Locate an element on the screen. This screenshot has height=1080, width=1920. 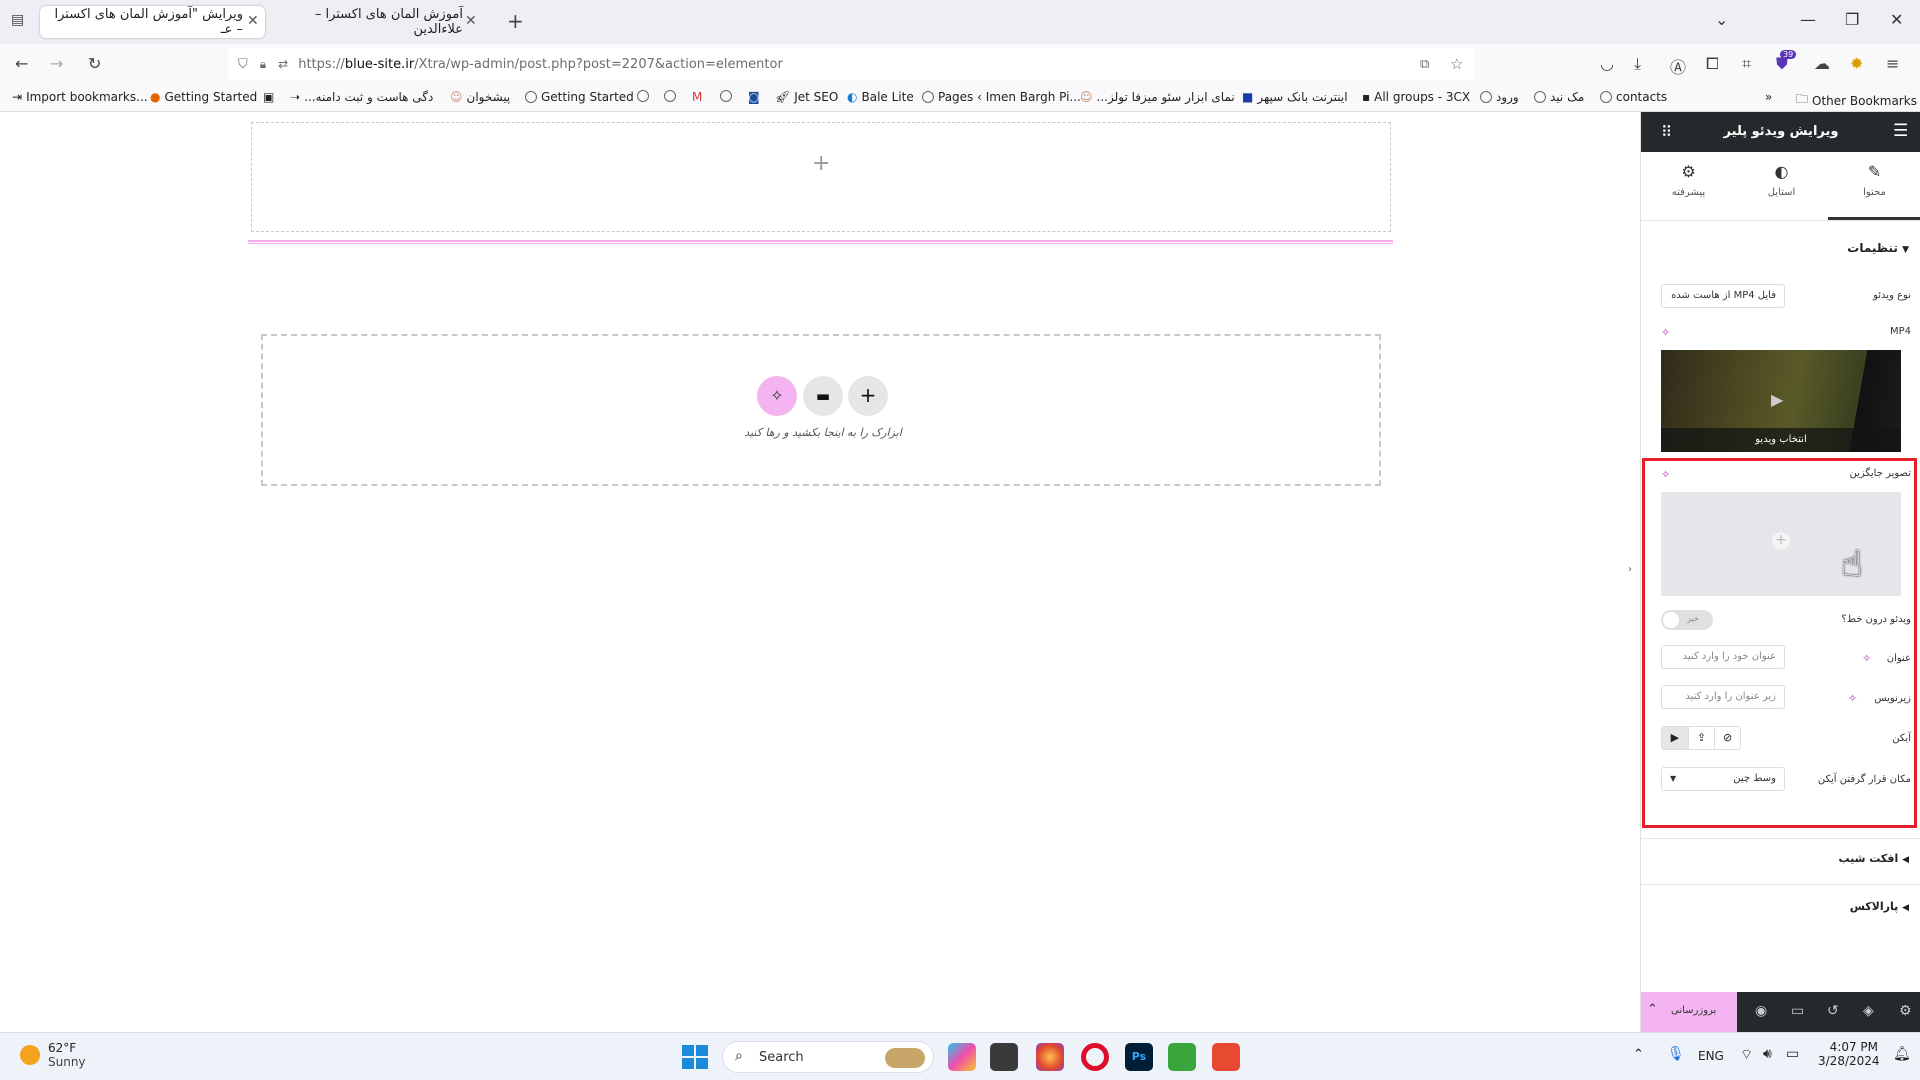
bookmark-item: ☺ پیشخوان is located at coordinates (480, 97).